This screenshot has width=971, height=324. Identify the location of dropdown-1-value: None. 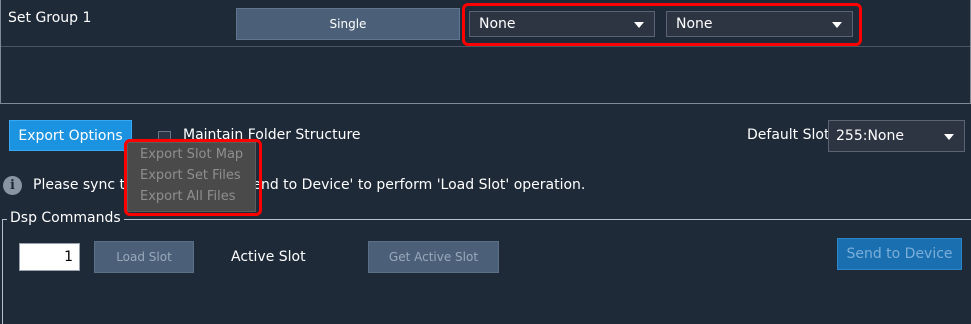
(497, 24).